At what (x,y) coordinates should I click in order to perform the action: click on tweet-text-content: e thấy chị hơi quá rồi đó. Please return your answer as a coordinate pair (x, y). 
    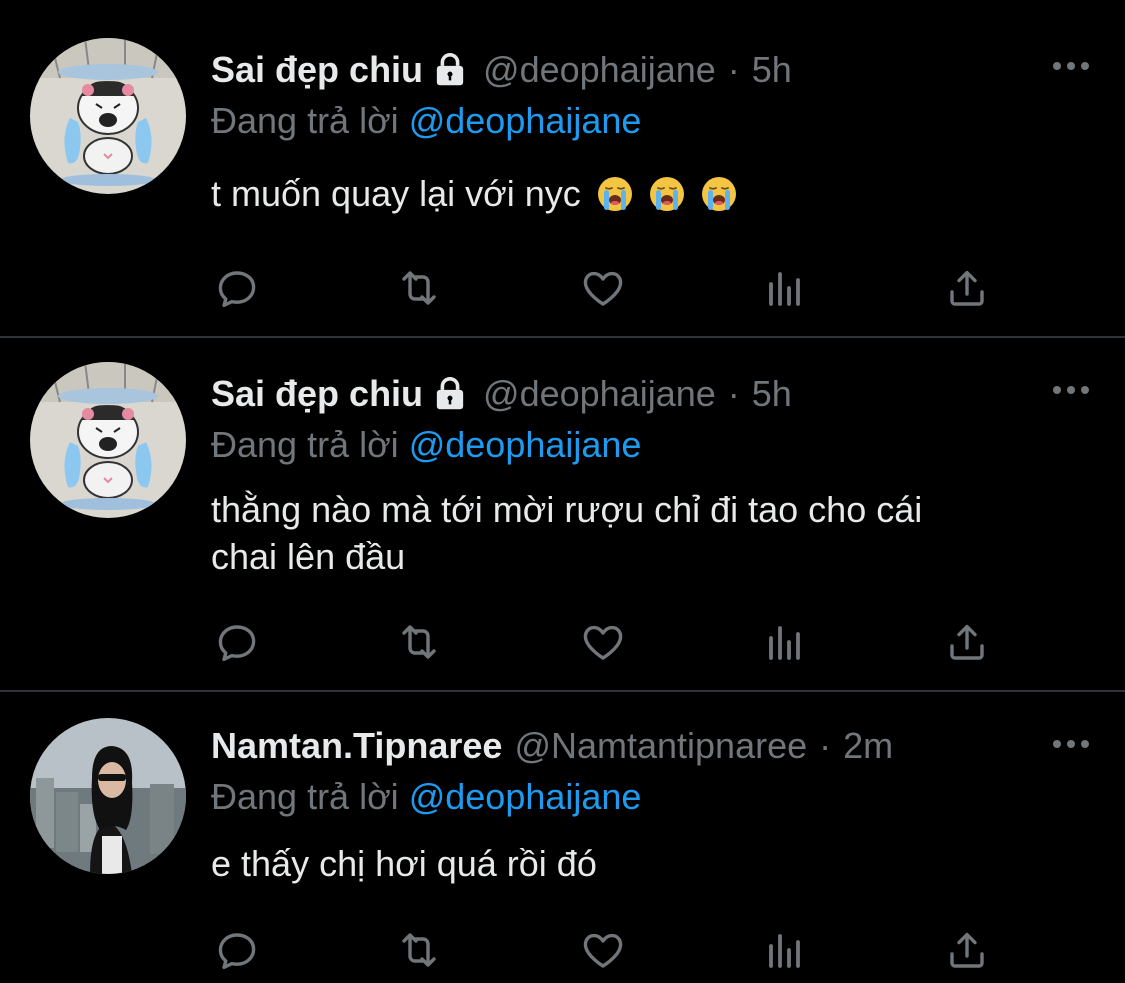
    Looking at the image, I should click on (404, 863).